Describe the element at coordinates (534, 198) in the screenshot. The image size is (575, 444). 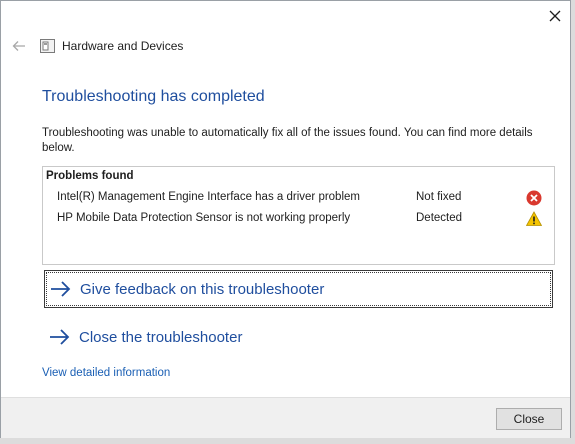
I see `error-icon` at that location.